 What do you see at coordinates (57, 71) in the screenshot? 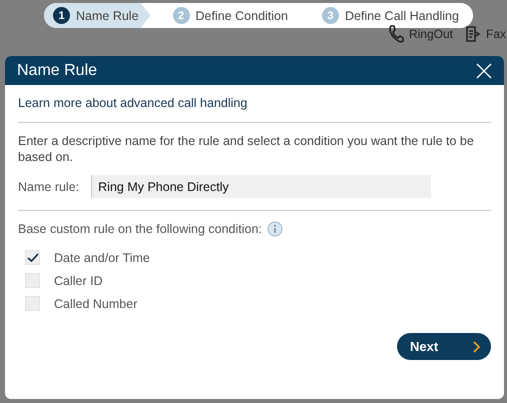
I see `dialog-title: Name Rule` at bounding box center [57, 71].